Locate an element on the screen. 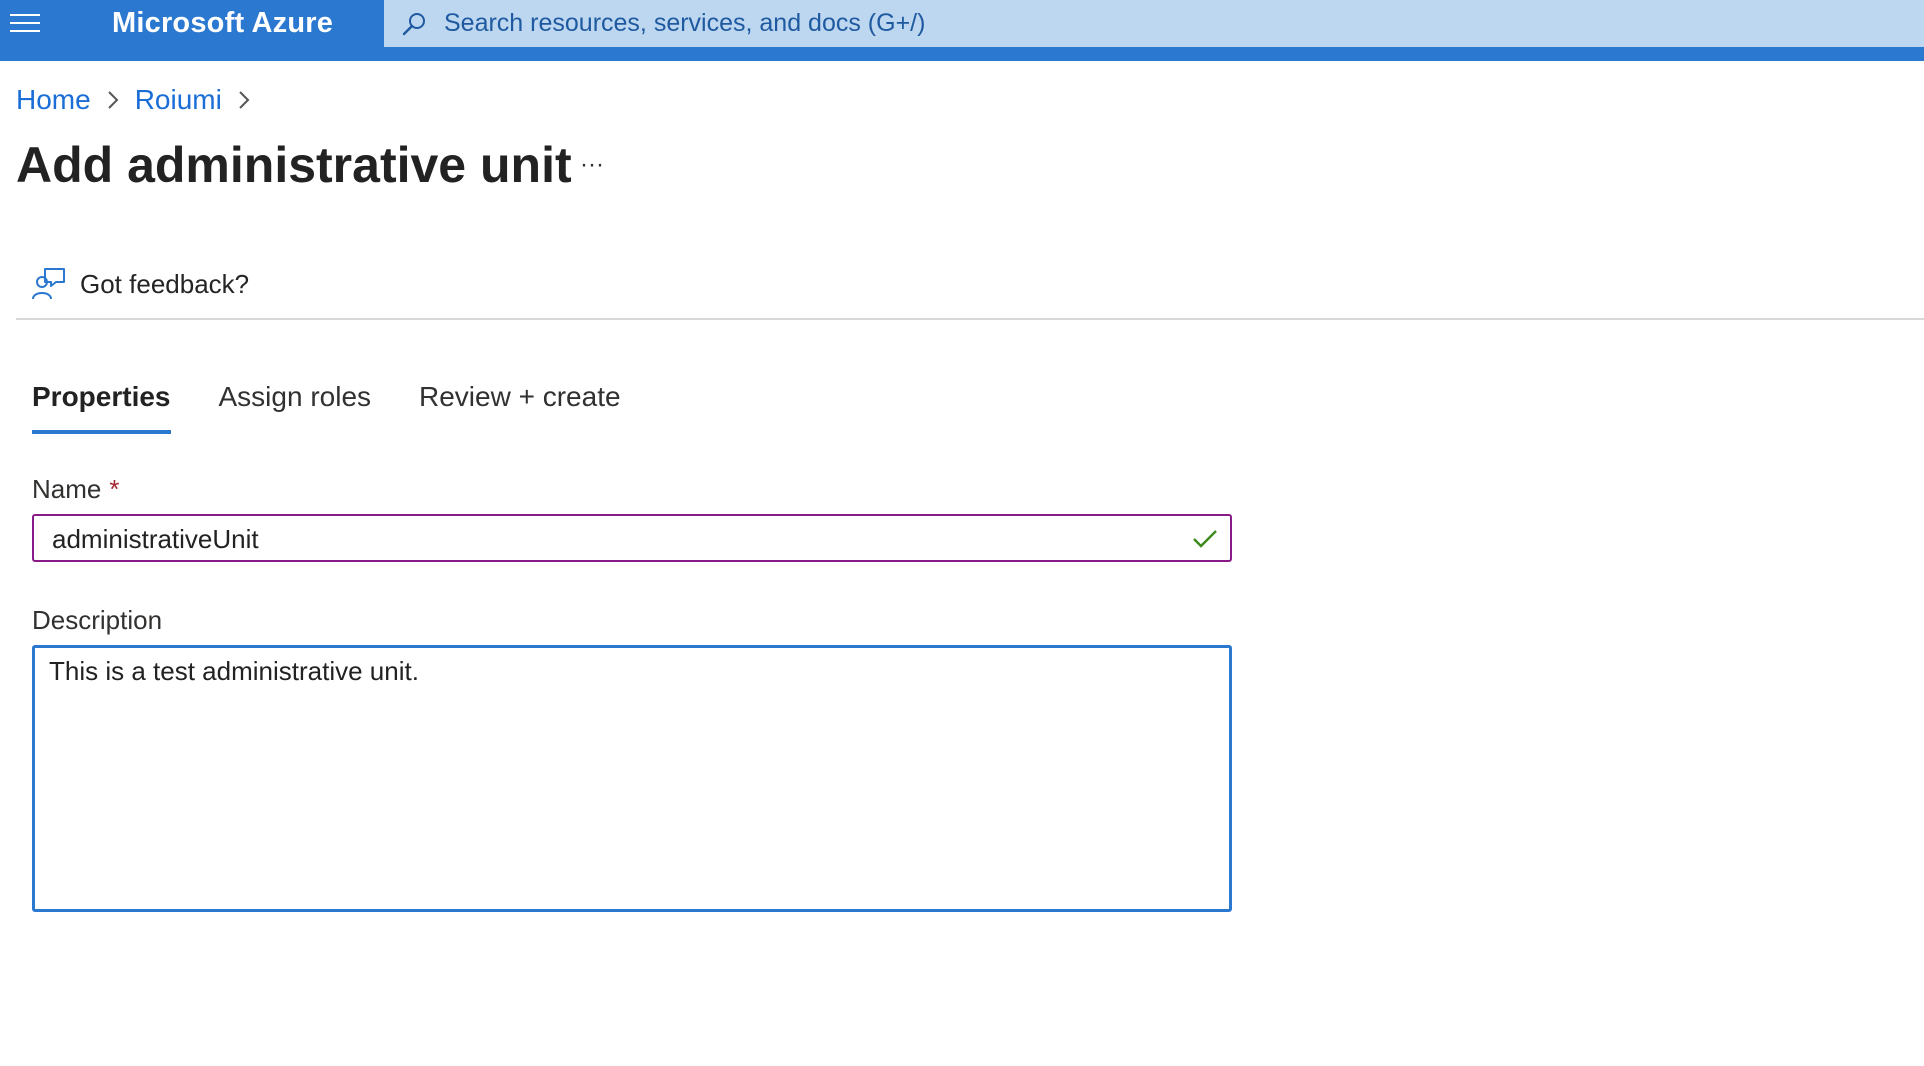 This screenshot has height=1066, width=1924. hamburger-menu-icon is located at coordinates (25, 23).